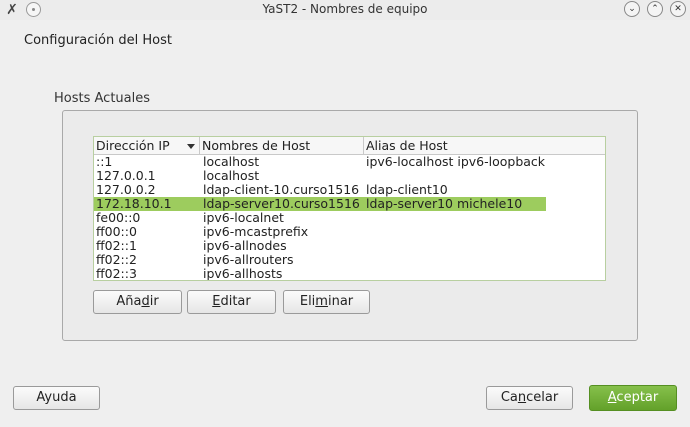 The image size is (690, 427). Describe the element at coordinates (320, 176) in the screenshot. I see `table-row: 127.0.0.1 localhost` at that location.